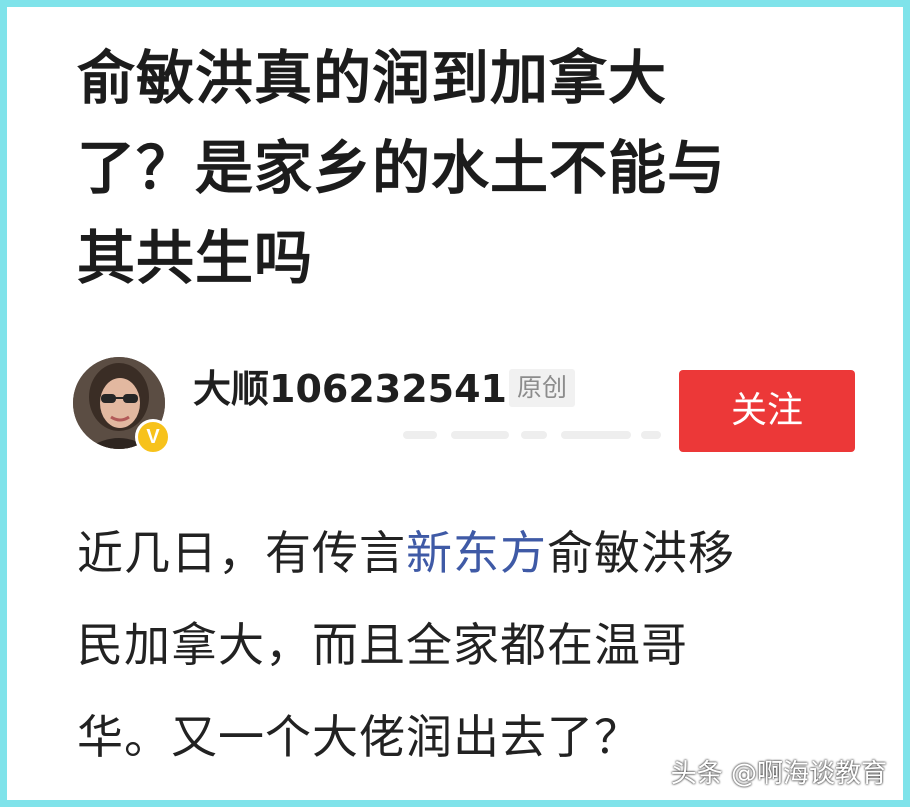 The height and width of the screenshot is (807, 910). I want to click on body-line-1-prefix: 近几日，有传言, so click(241, 553).